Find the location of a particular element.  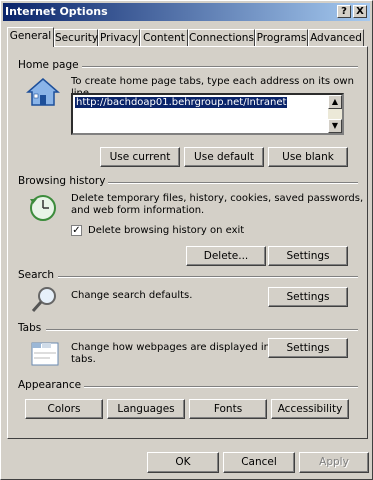

home-page-label: Home page is located at coordinates (50, 65).